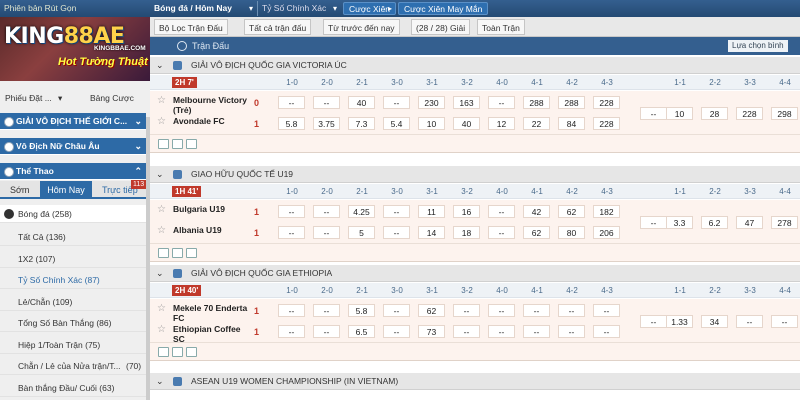  I want to click on sidebar-market-item: Hiệp 1/Toàn Trận (75), so click(73, 344).